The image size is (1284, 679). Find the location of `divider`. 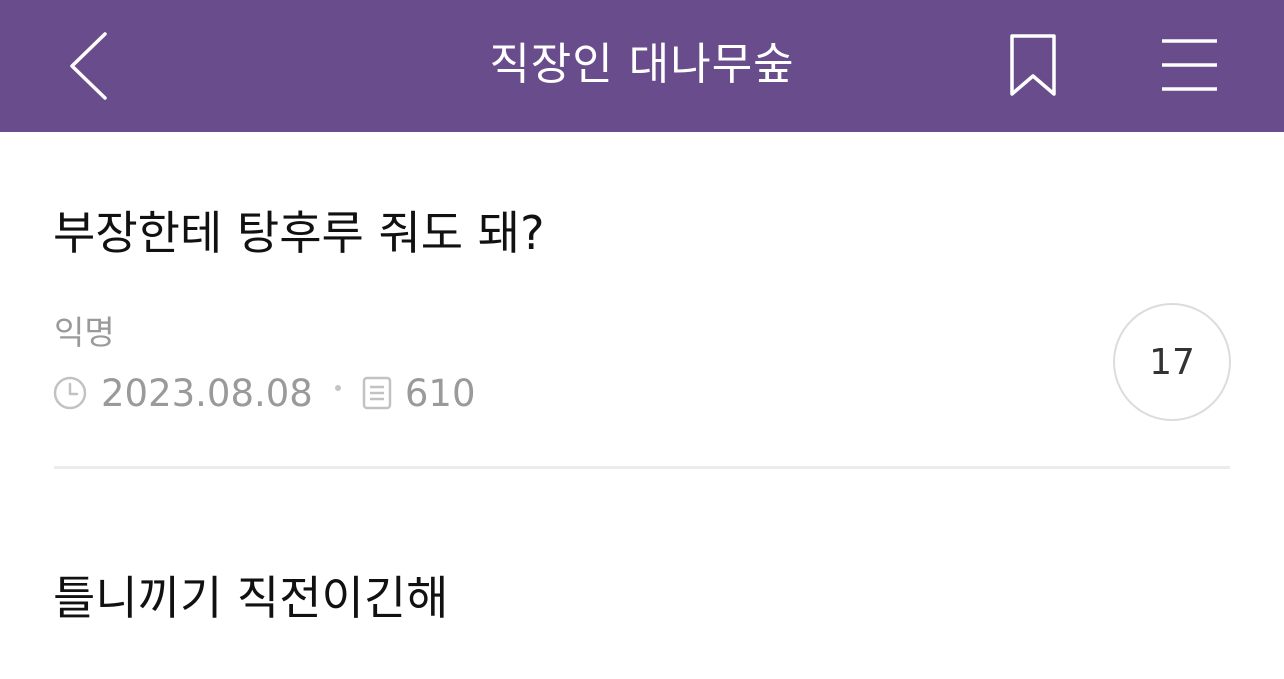

divider is located at coordinates (642, 467).